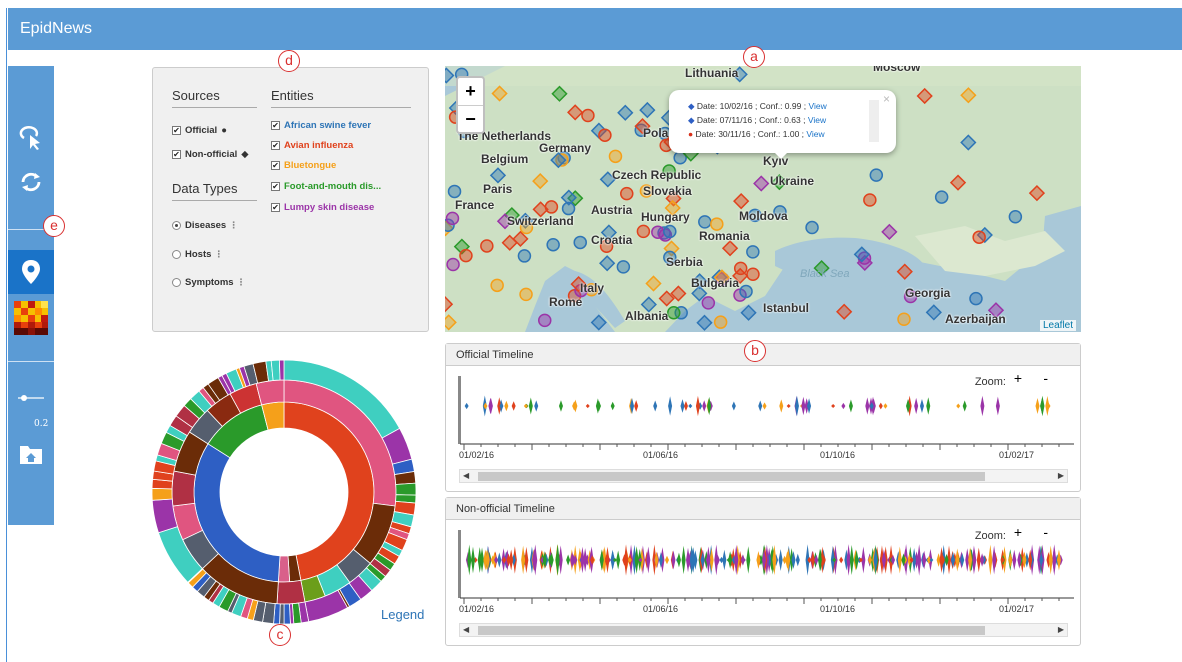 This screenshot has width=1182, height=662. Describe the element at coordinates (1058, 325) in the screenshot. I see `leaflet-attribution-link: Leaflet` at that location.